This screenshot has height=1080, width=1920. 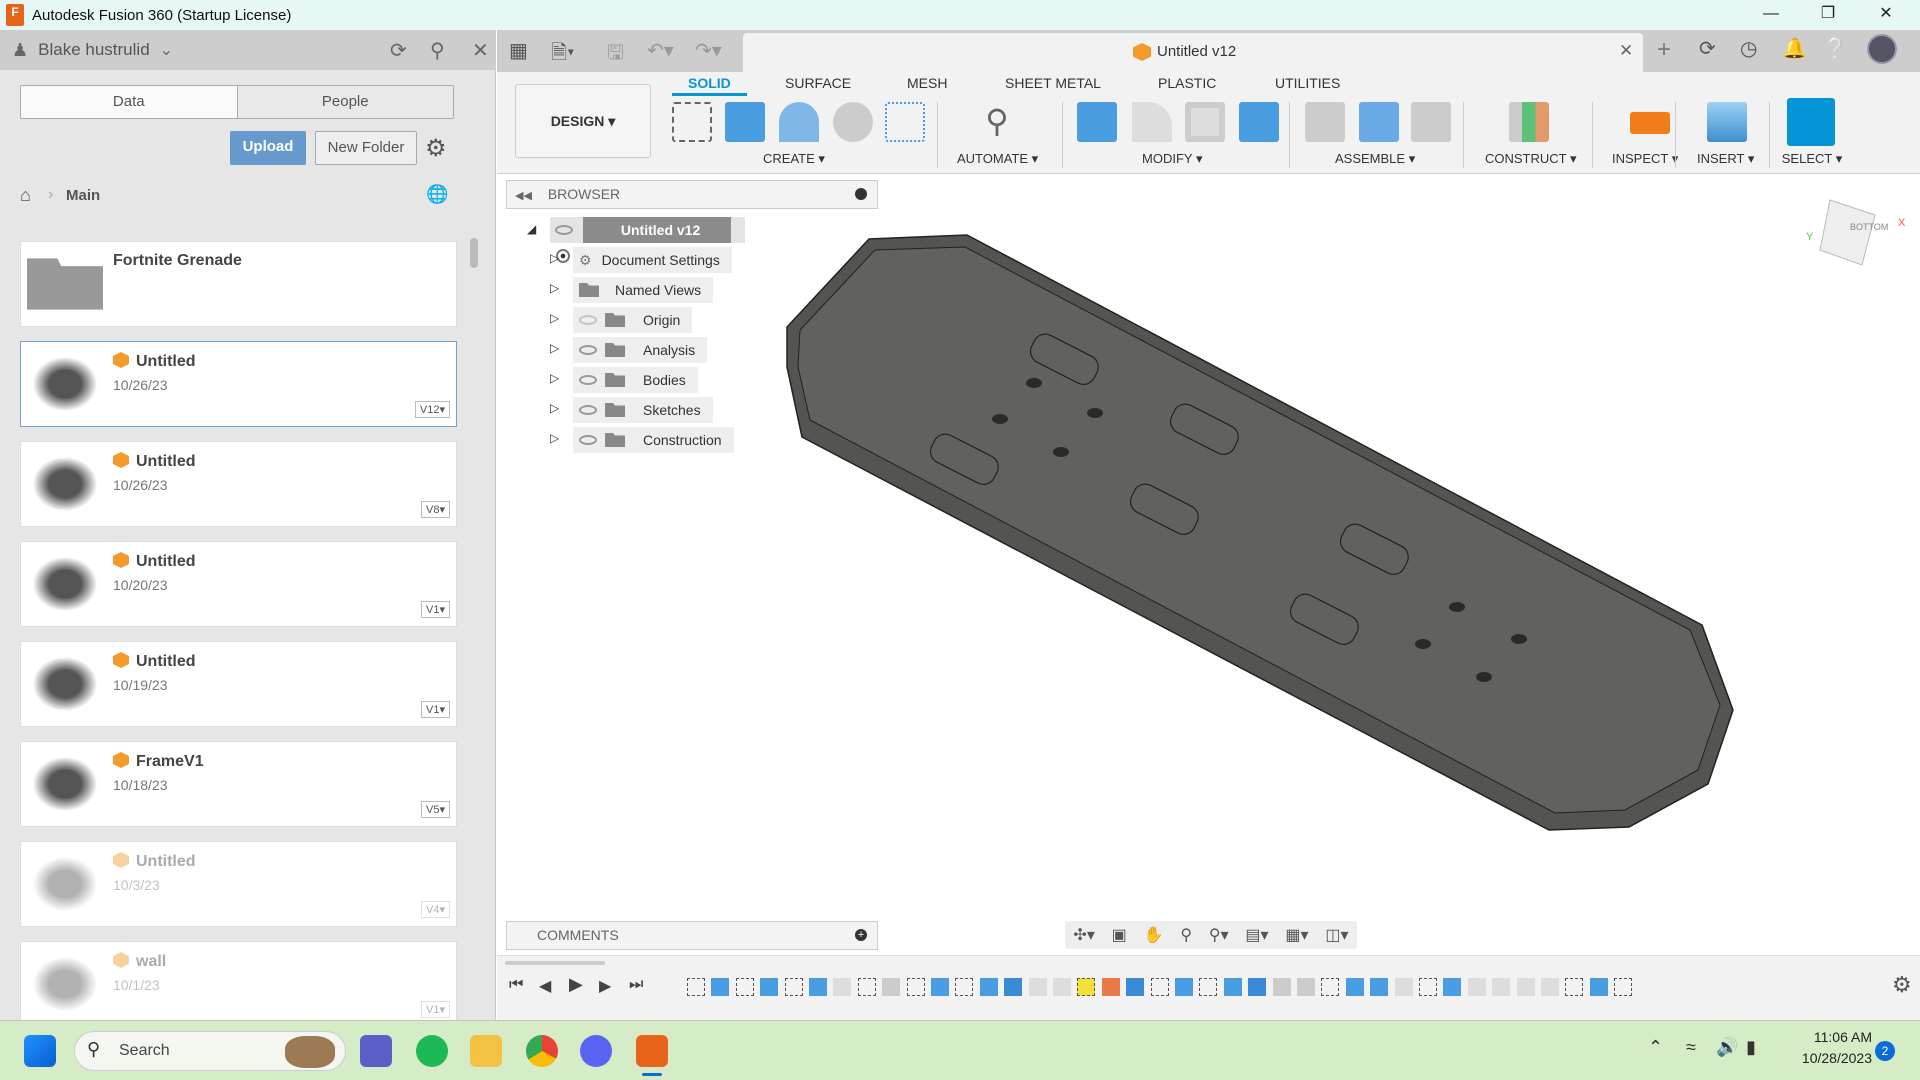 What do you see at coordinates (1902, 985) in the screenshot?
I see `timeline-settings-gear-icon: ⚙` at bounding box center [1902, 985].